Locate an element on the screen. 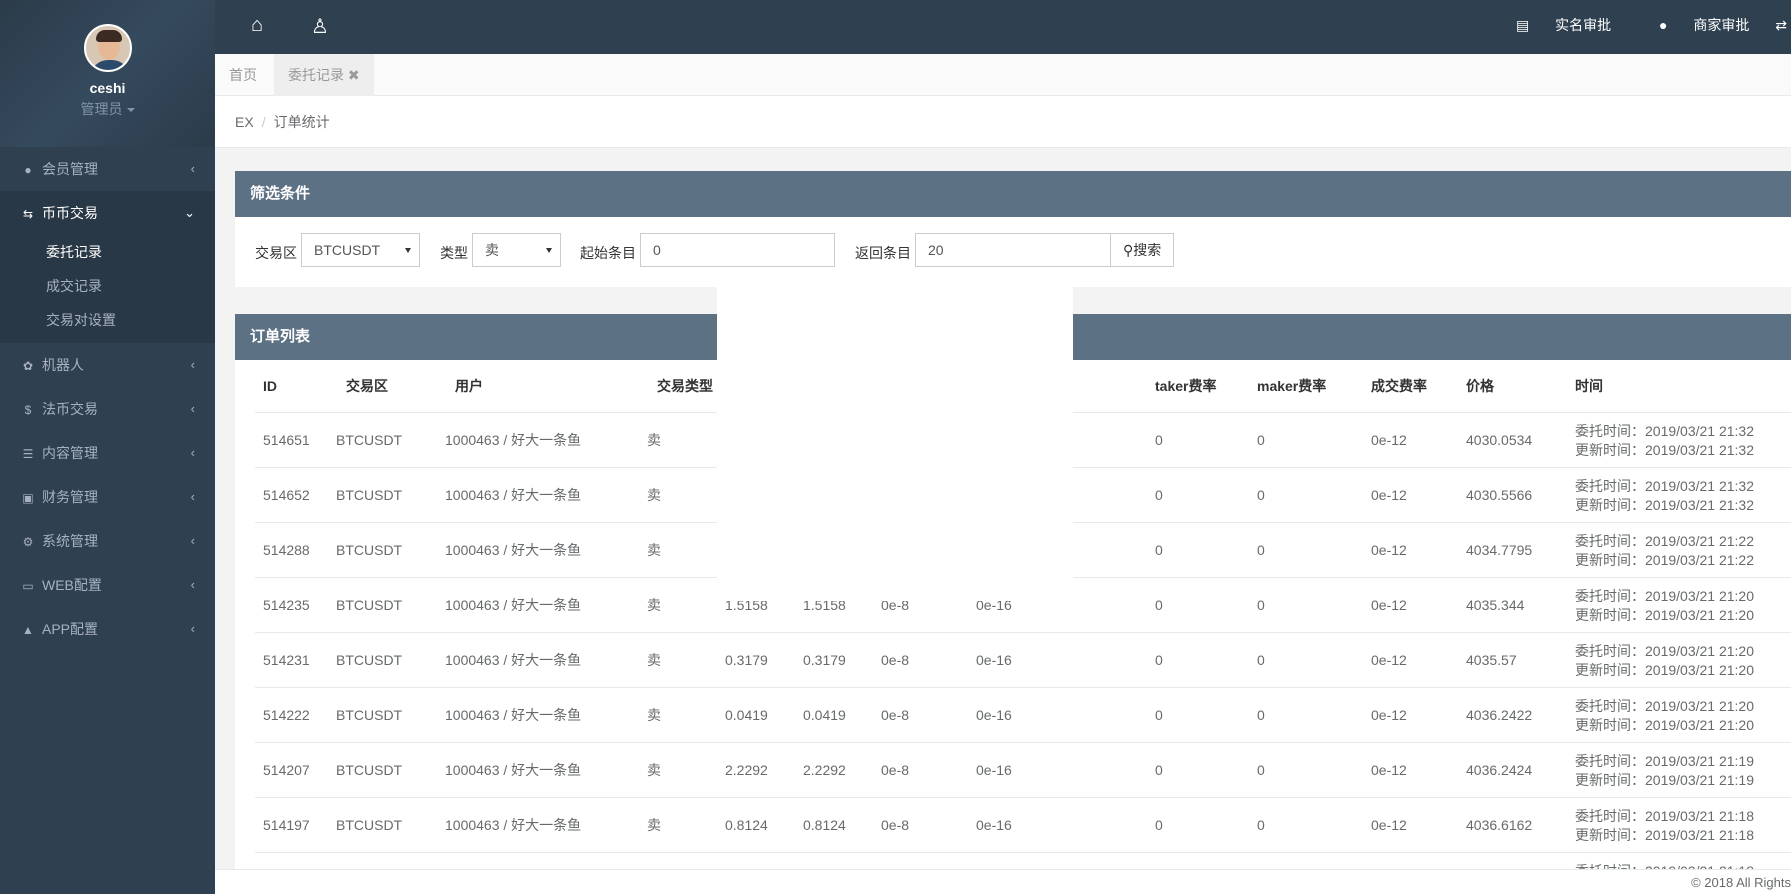 Image resolution: width=1791 pixels, height=894 pixels. profile-role-label: 管理员 is located at coordinates (101, 109).